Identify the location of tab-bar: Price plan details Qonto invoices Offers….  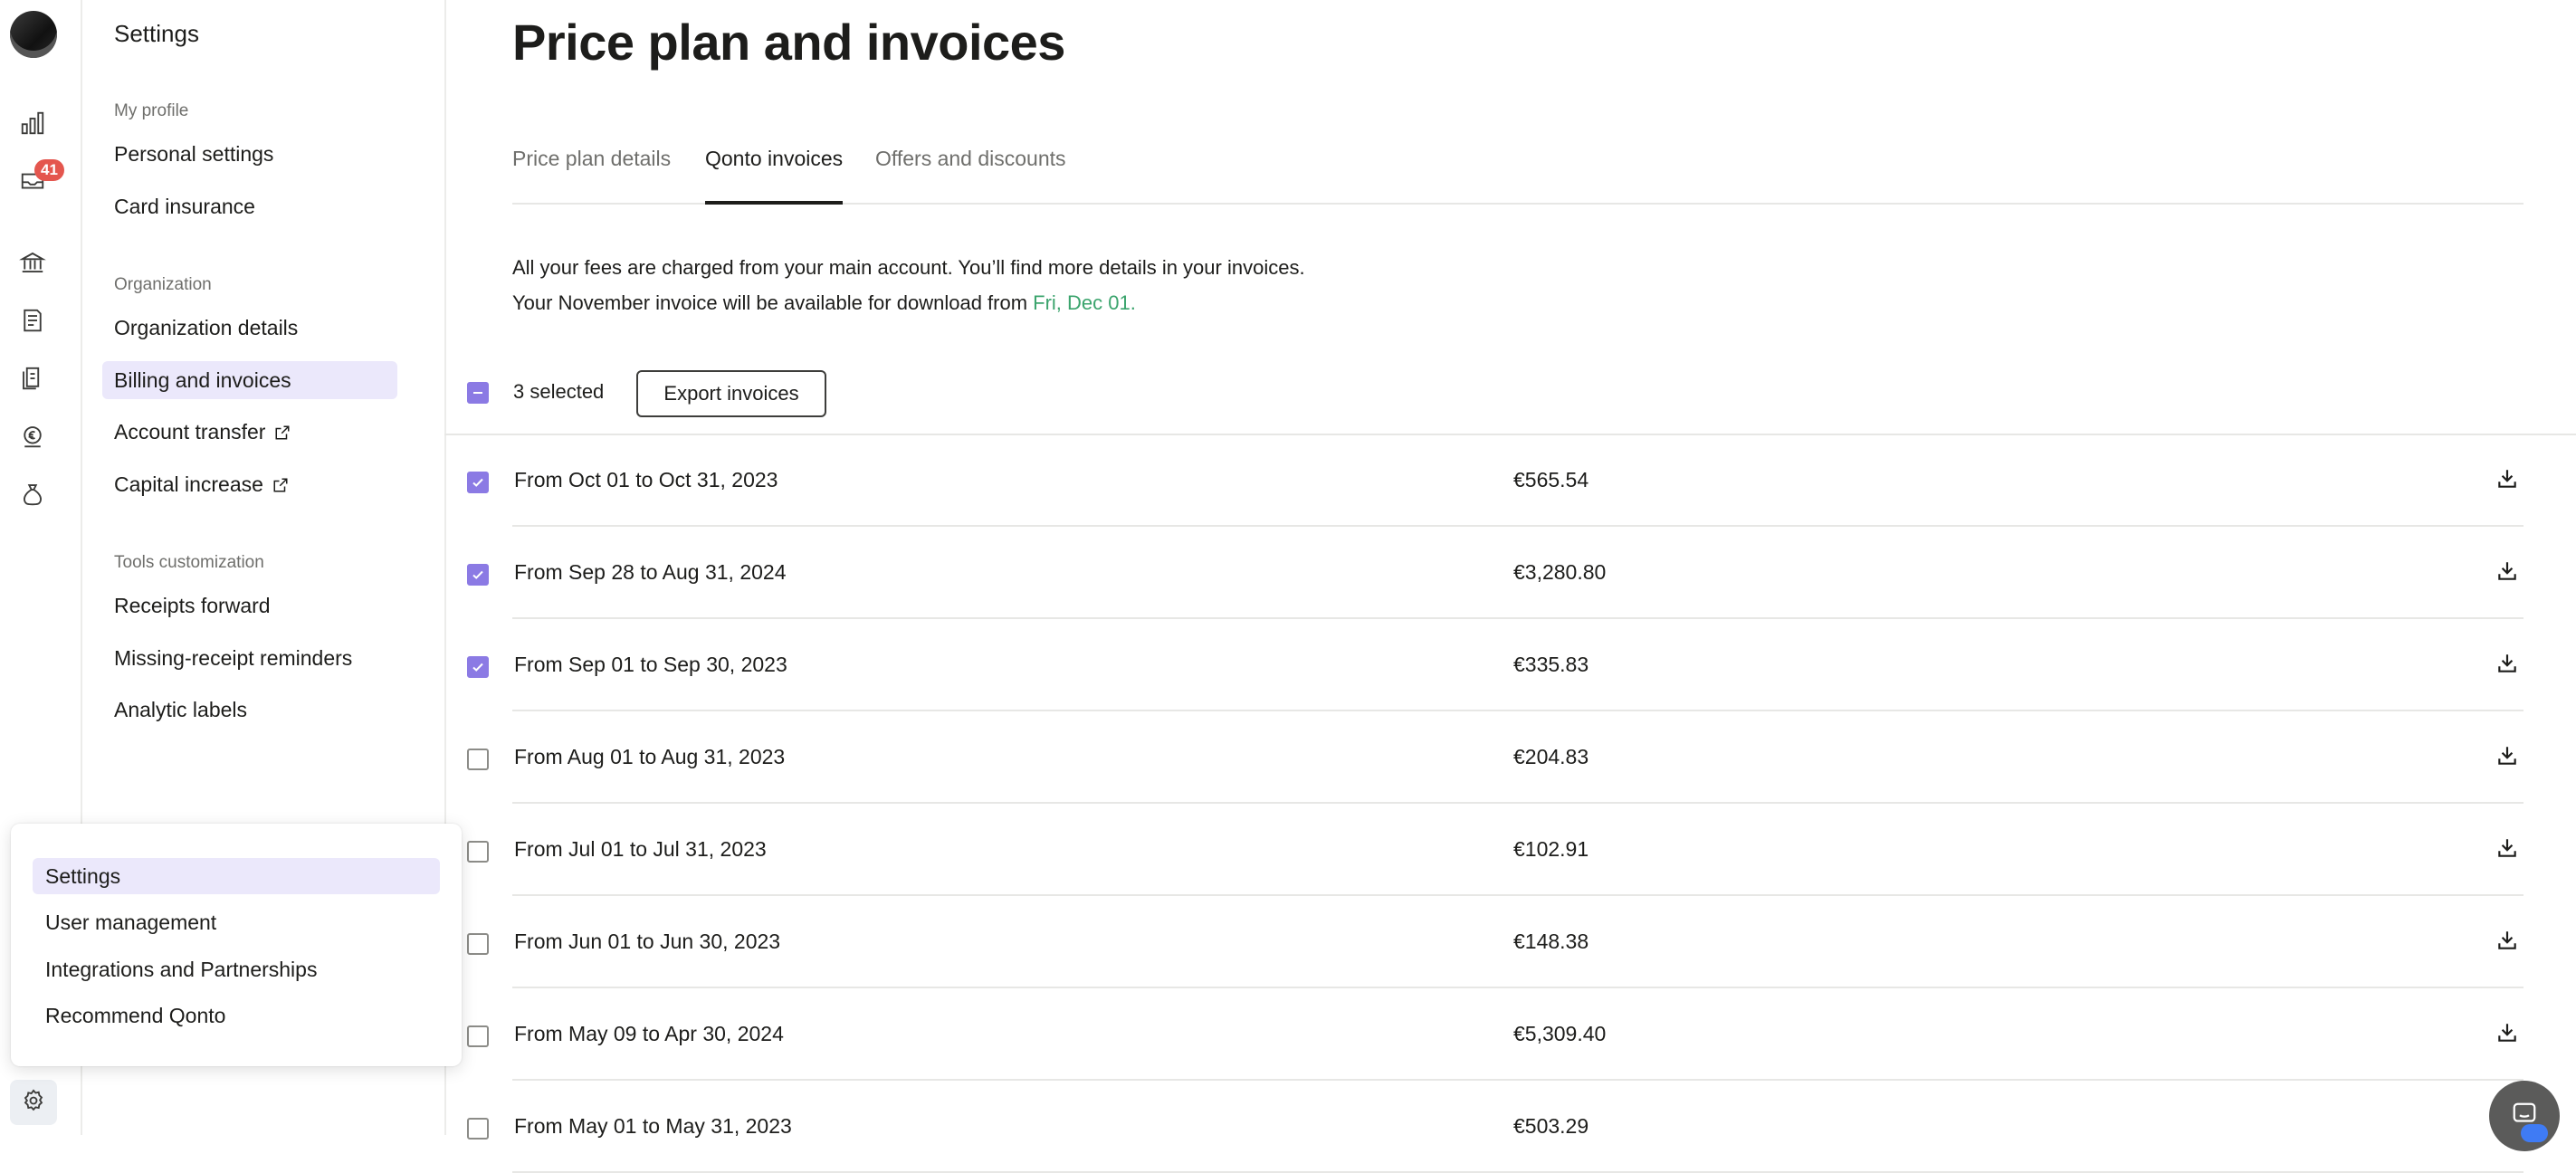
(1518, 174).